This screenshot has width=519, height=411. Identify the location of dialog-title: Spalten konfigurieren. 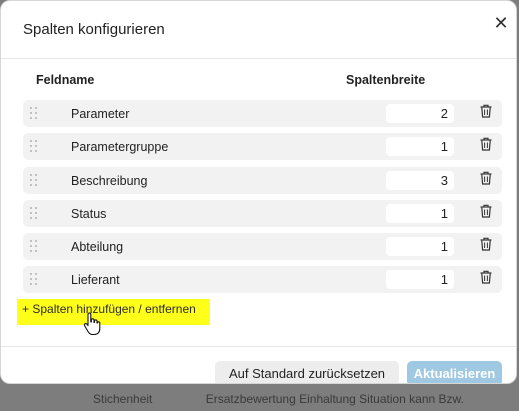
(94, 29).